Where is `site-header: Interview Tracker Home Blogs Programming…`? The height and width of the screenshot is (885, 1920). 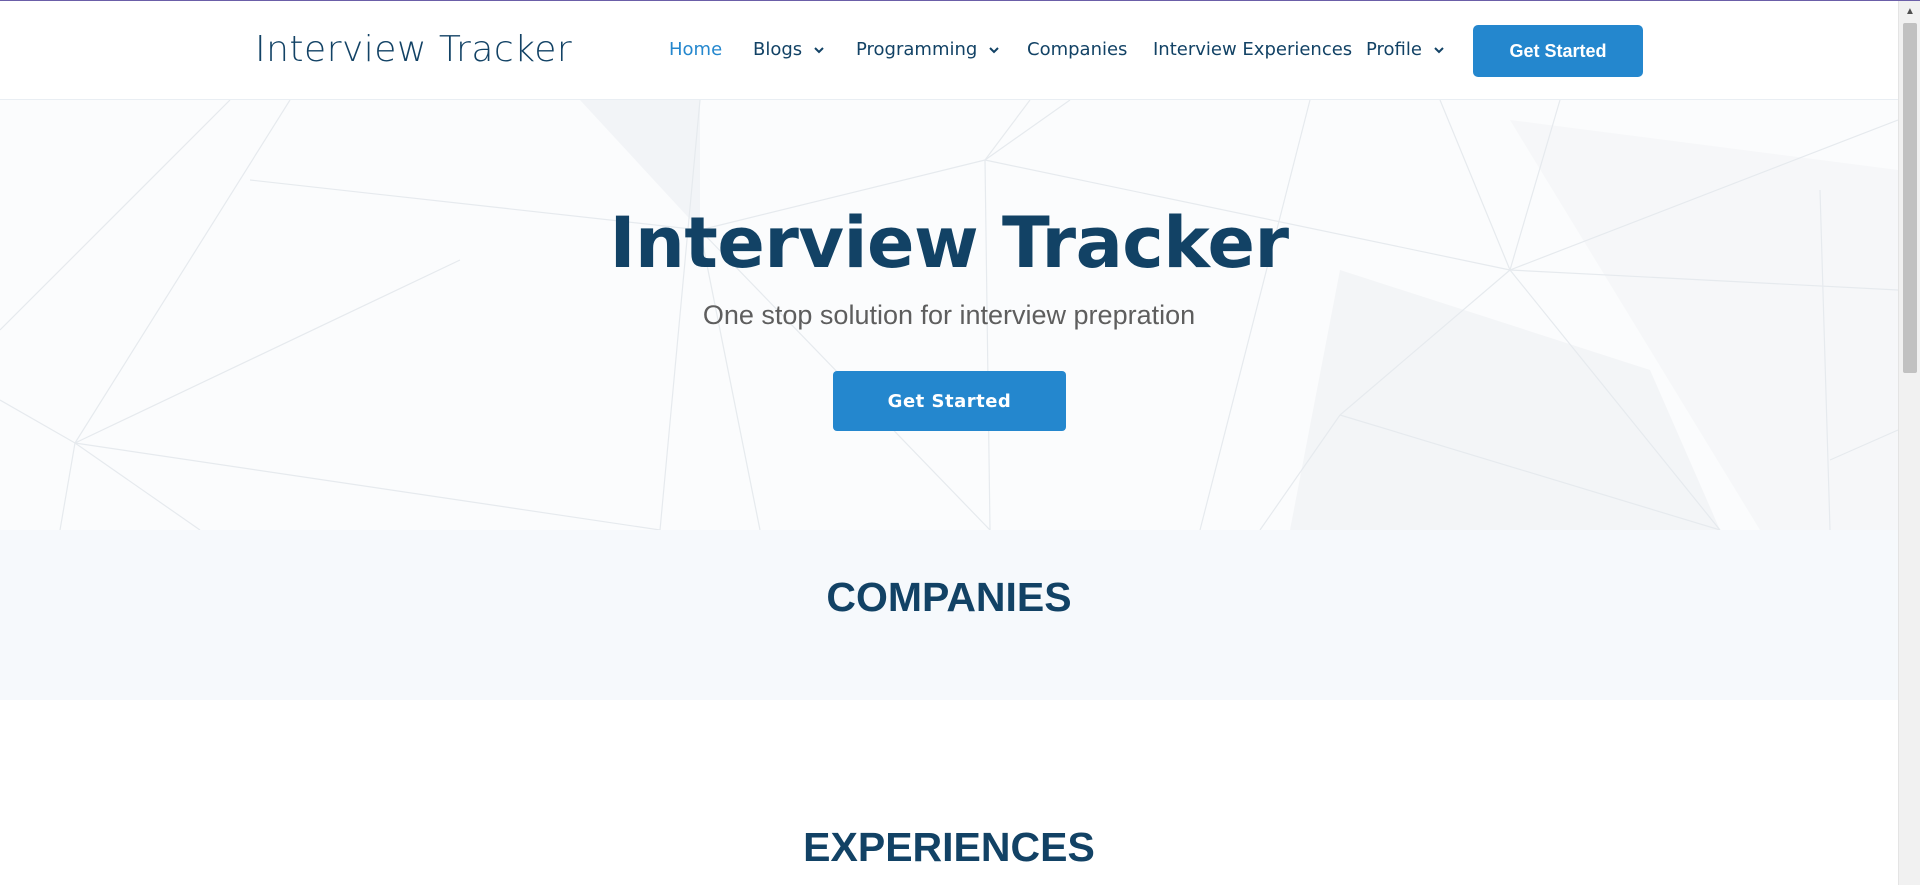 site-header: Interview Tracker Home Blogs Programming… is located at coordinates (949, 50).